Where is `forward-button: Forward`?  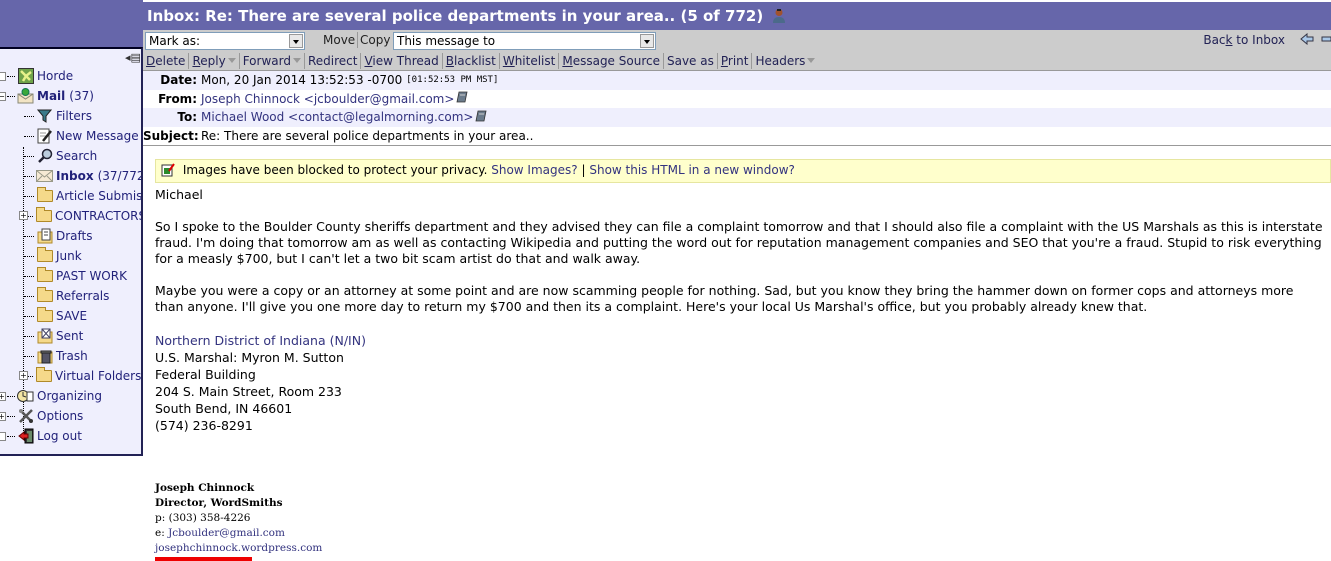 forward-button: Forward is located at coordinates (272, 61).